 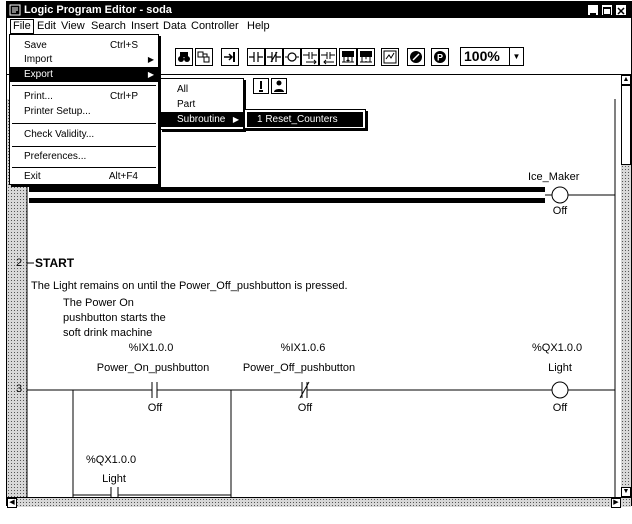 What do you see at coordinates (22, 26) in the screenshot?
I see `menu-file: File` at bounding box center [22, 26].